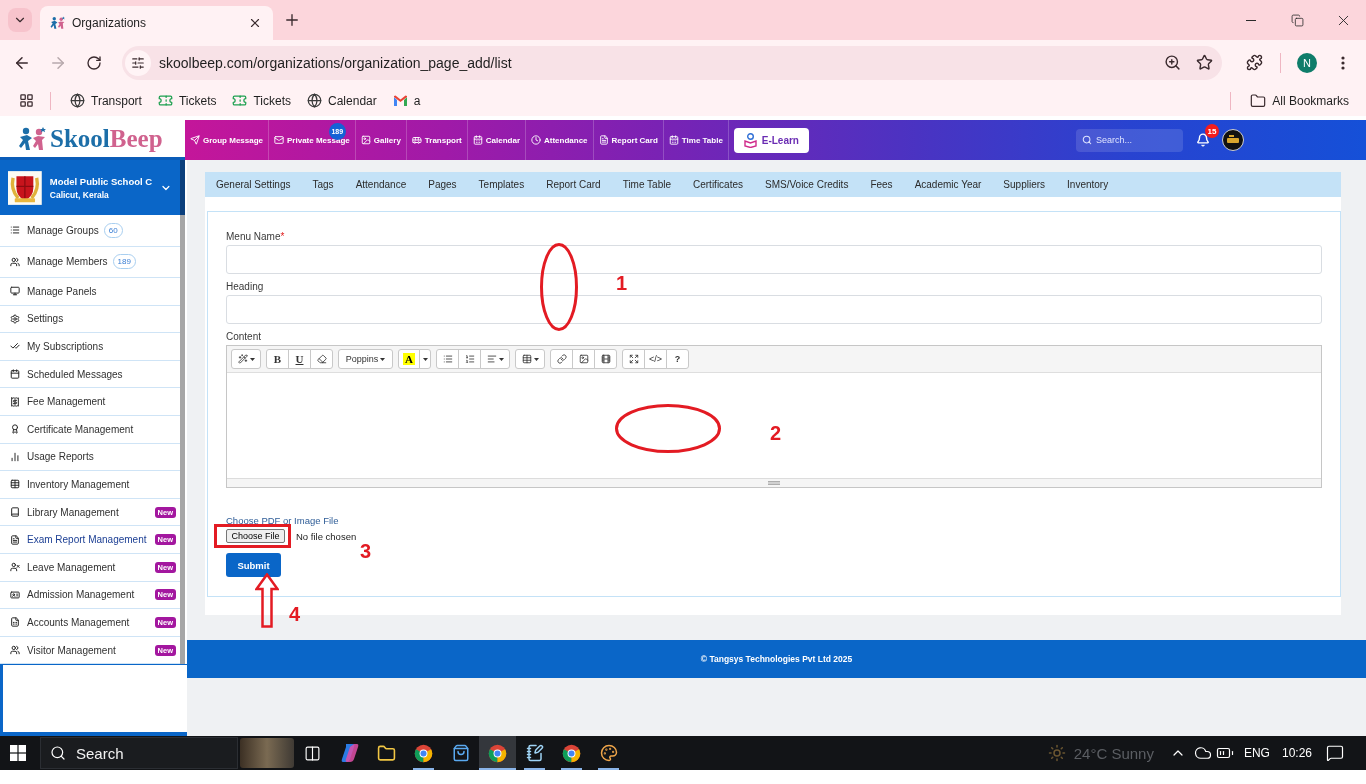 The width and height of the screenshot is (1366, 784). I want to click on search-icon, so click(58, 753).